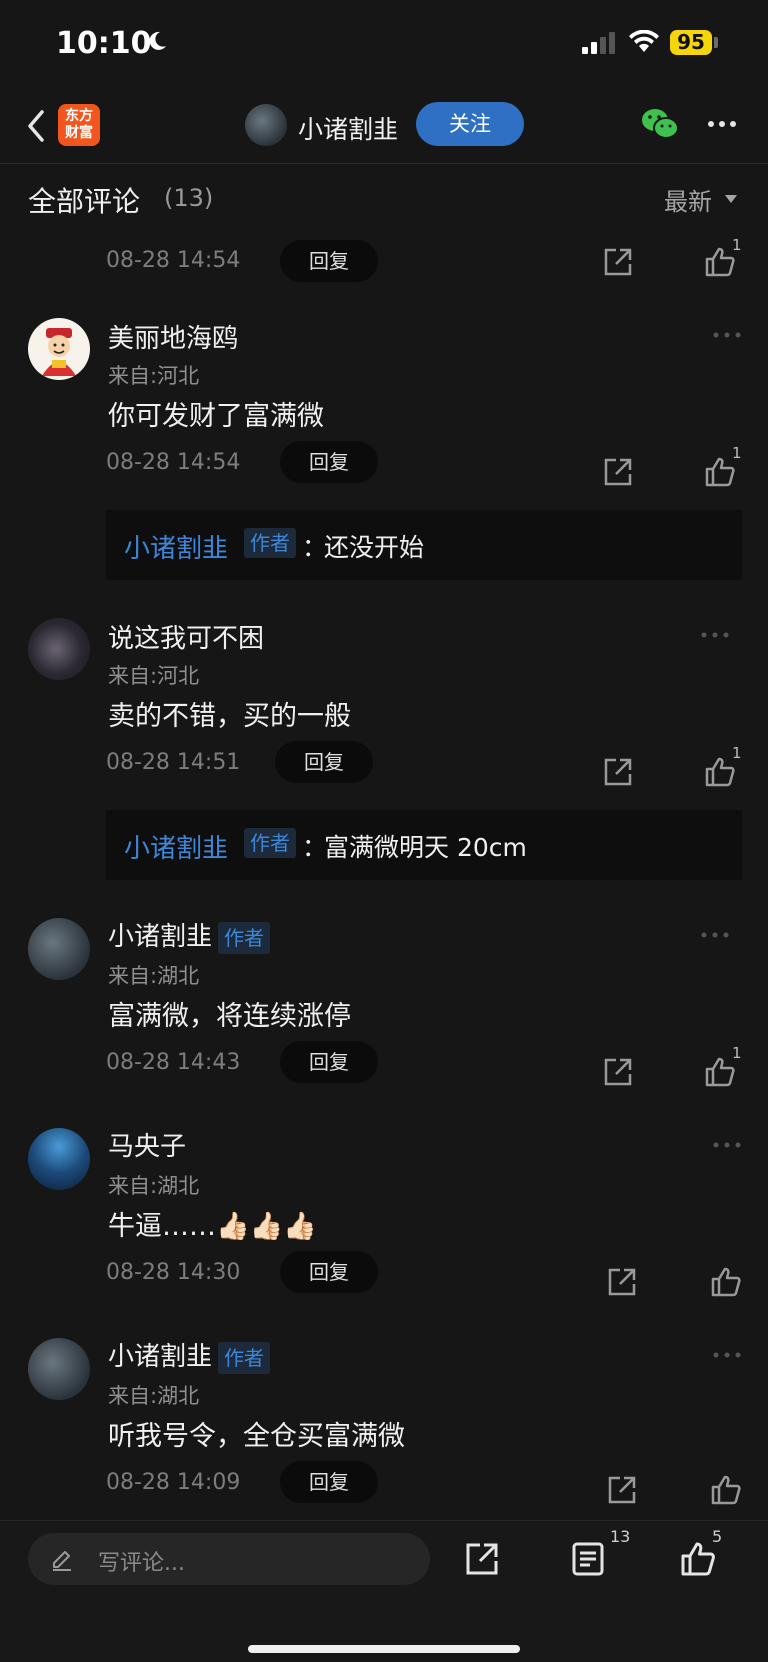 This screenshot has width=768, height=1662. What do you see at coordinates (186, 639) in the screenshot?
I see `username-text: 说这我可不困` at bounding box center [186, 639].